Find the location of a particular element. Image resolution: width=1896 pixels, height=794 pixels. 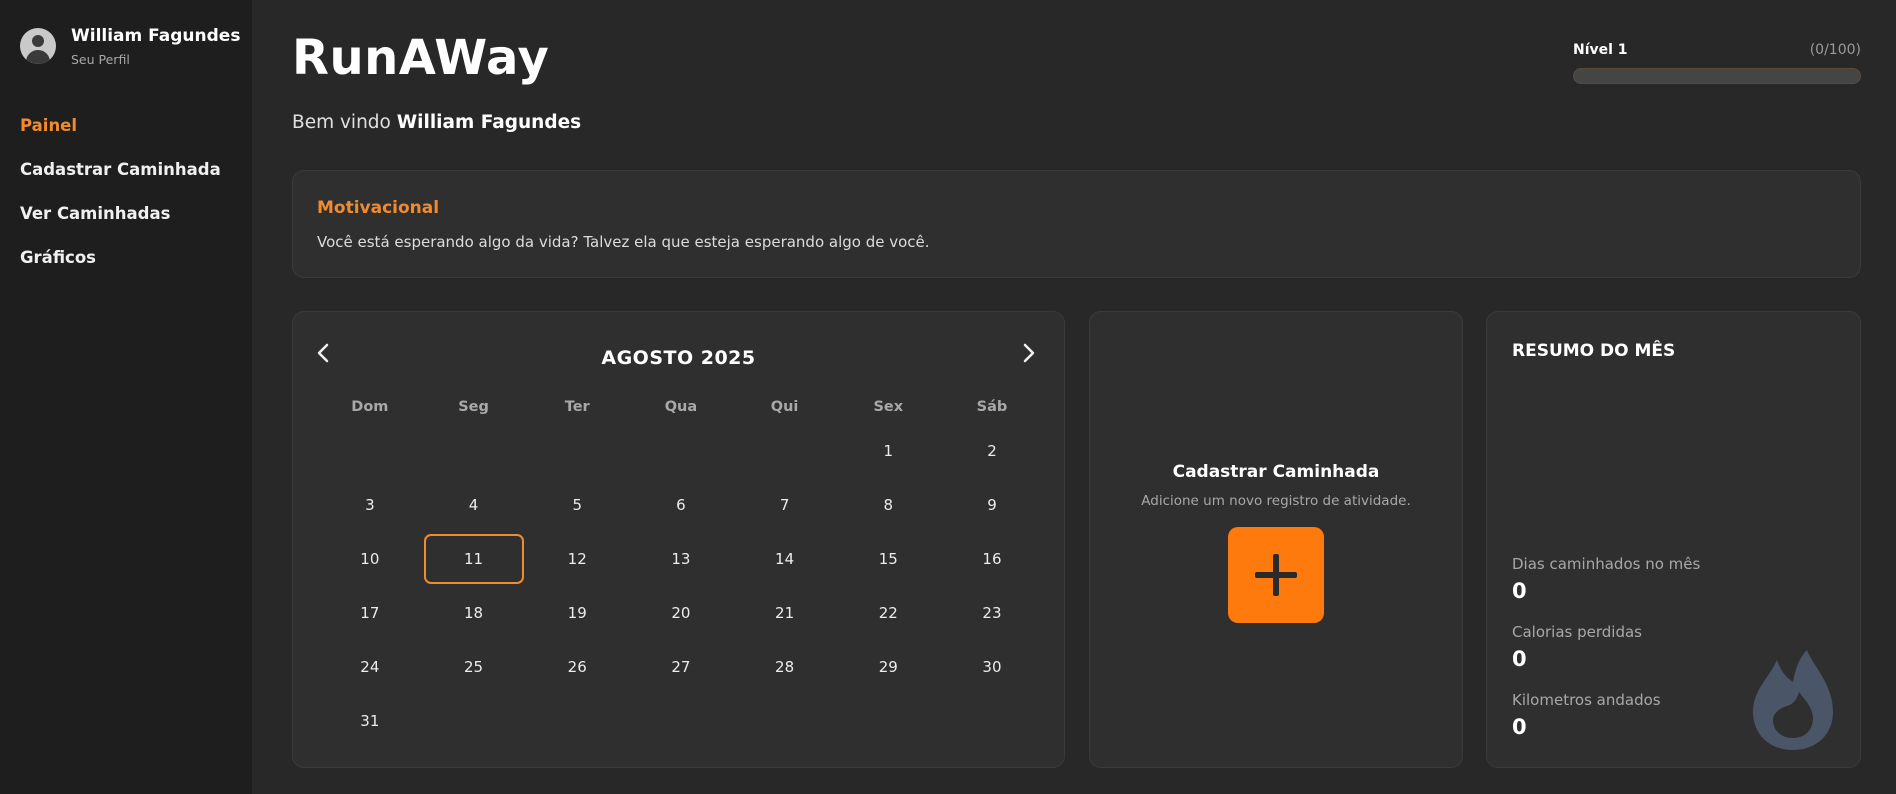

calendar-day: 8 is located at coordinates (888, 505).